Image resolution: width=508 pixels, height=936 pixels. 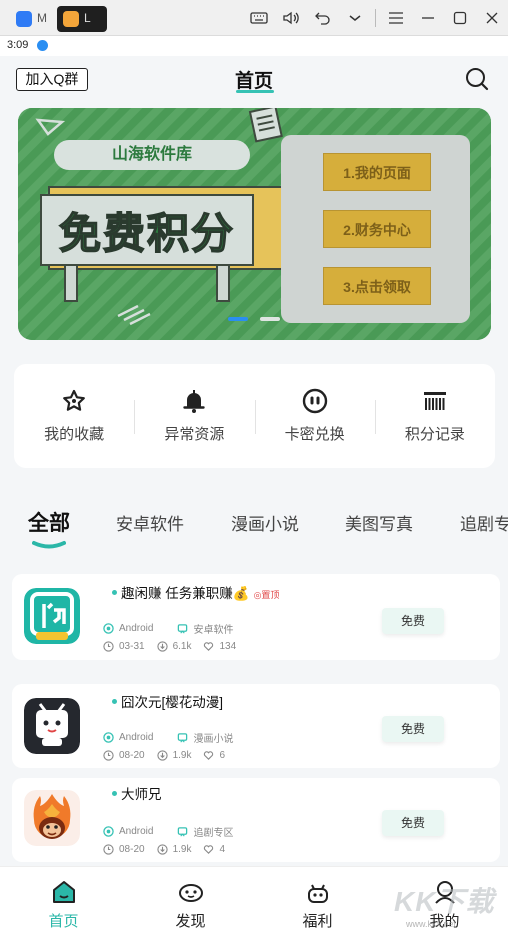 I want to click on active-tab-indicator, so click(x=49, y=545).